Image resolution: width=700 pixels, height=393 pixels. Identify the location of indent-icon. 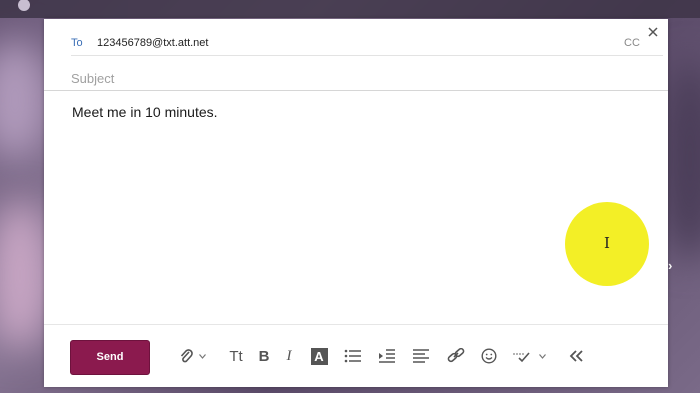
(387, 356).